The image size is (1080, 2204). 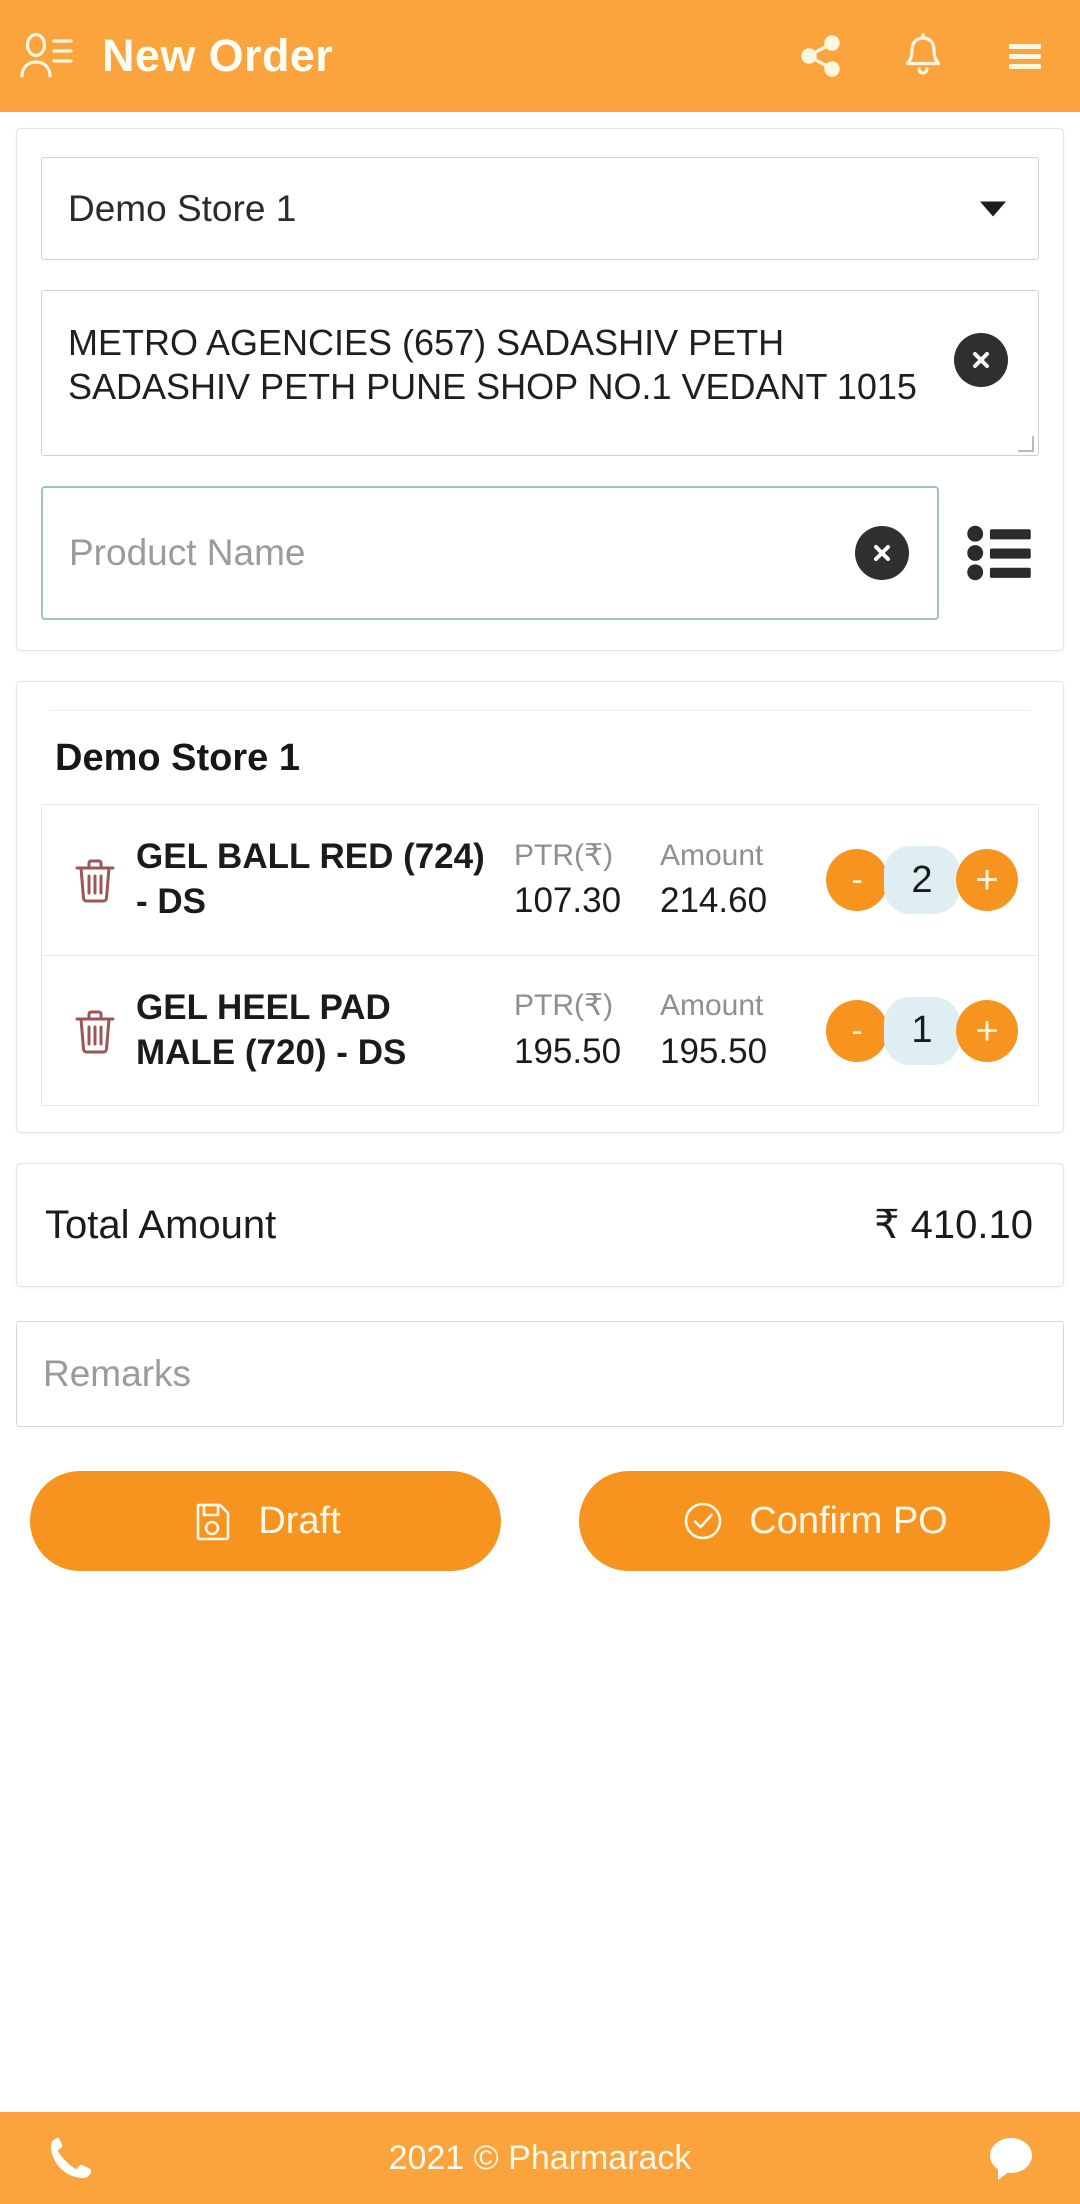 I want to click on action-buttons: Draft Confirm PO, so click(x=540, y=1521).